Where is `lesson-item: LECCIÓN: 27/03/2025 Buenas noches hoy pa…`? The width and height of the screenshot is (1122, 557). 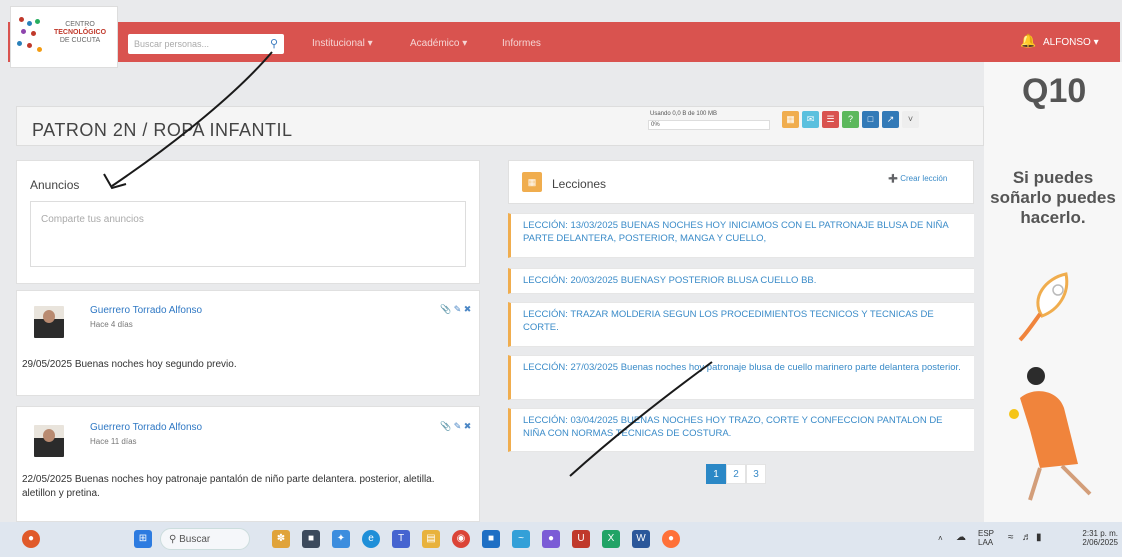 lesson-item: LECCIÓN: 27/03/2025 Buenas noches hoy pa… is located at coordinates (741, 377).